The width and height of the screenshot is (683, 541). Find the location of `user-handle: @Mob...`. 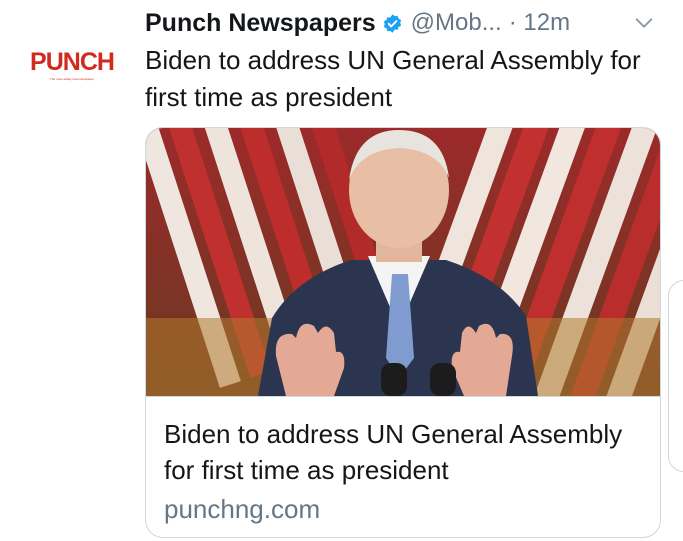

user-handle: @Mob... is located at coordinates (456, 23).